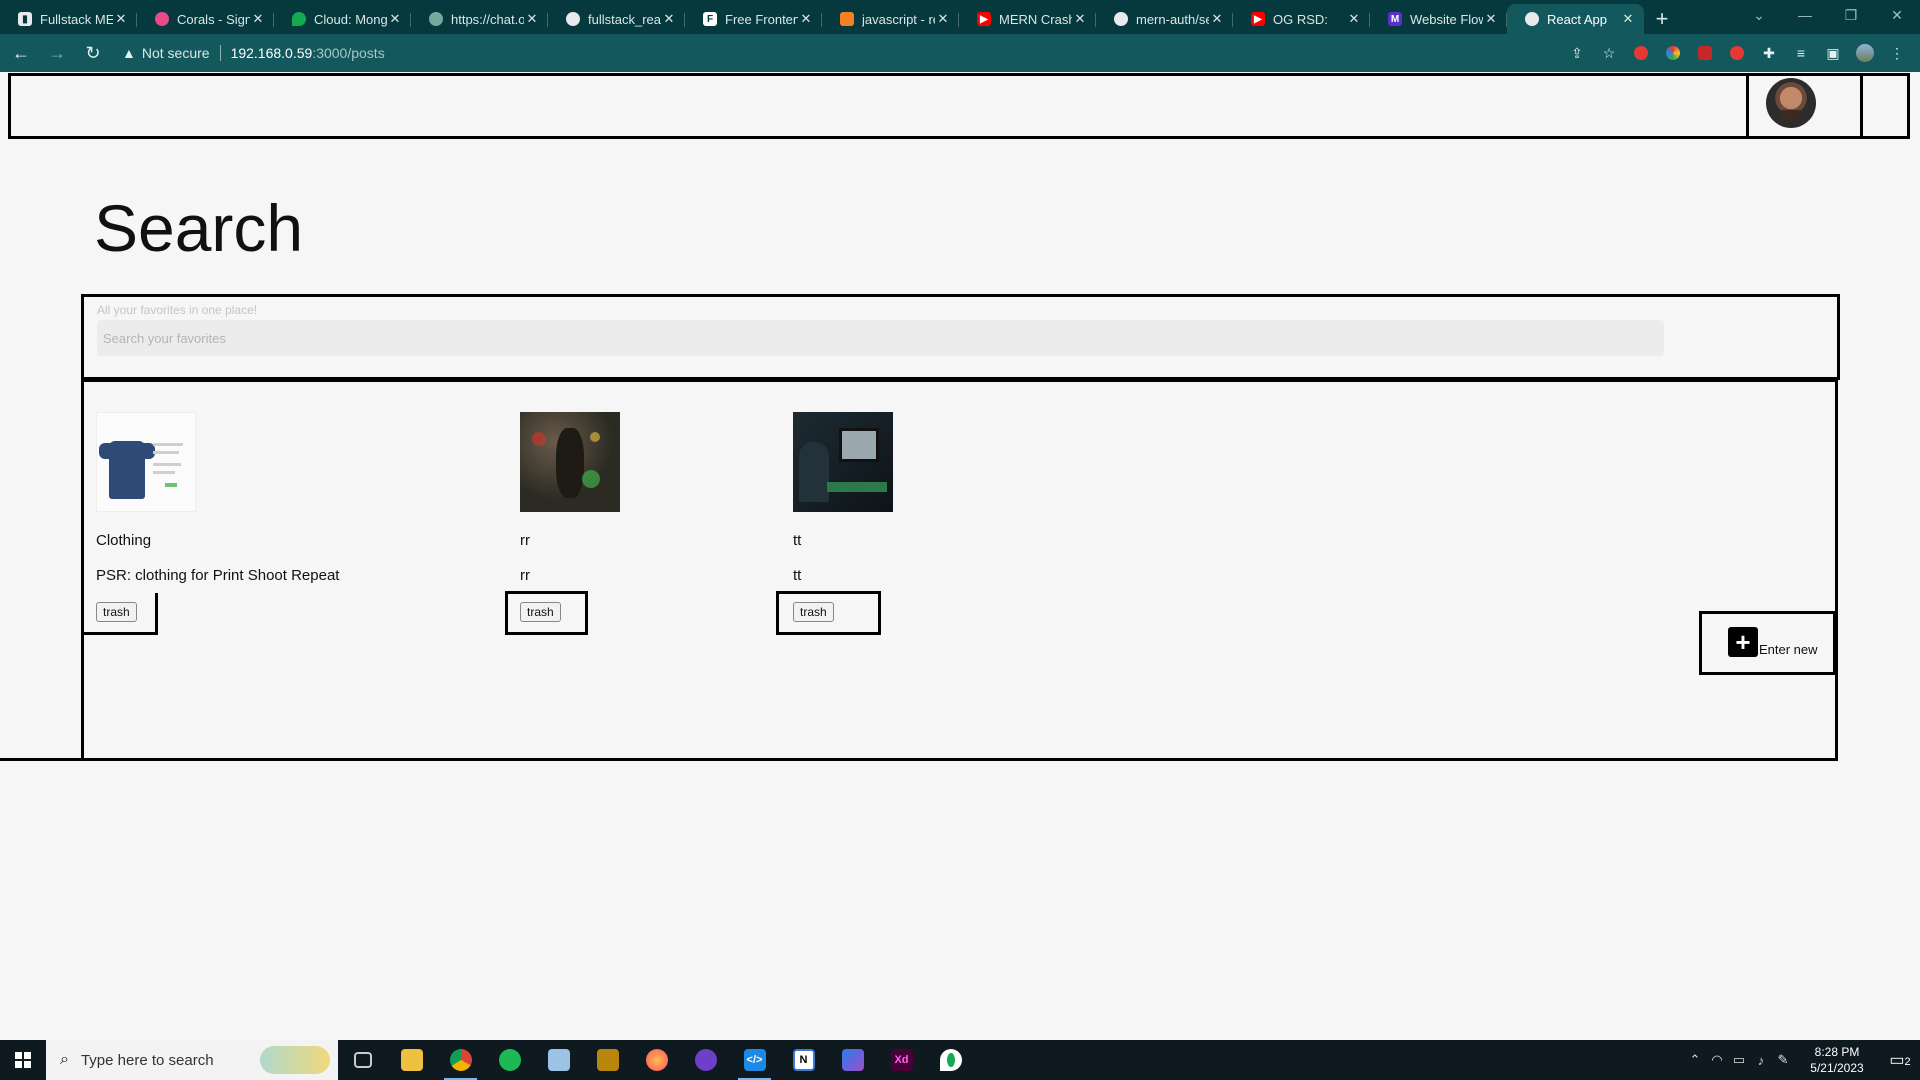 The height and width of the screenshot is (1080, 1920). I want to click on page-title: Search, so click(199, 228).